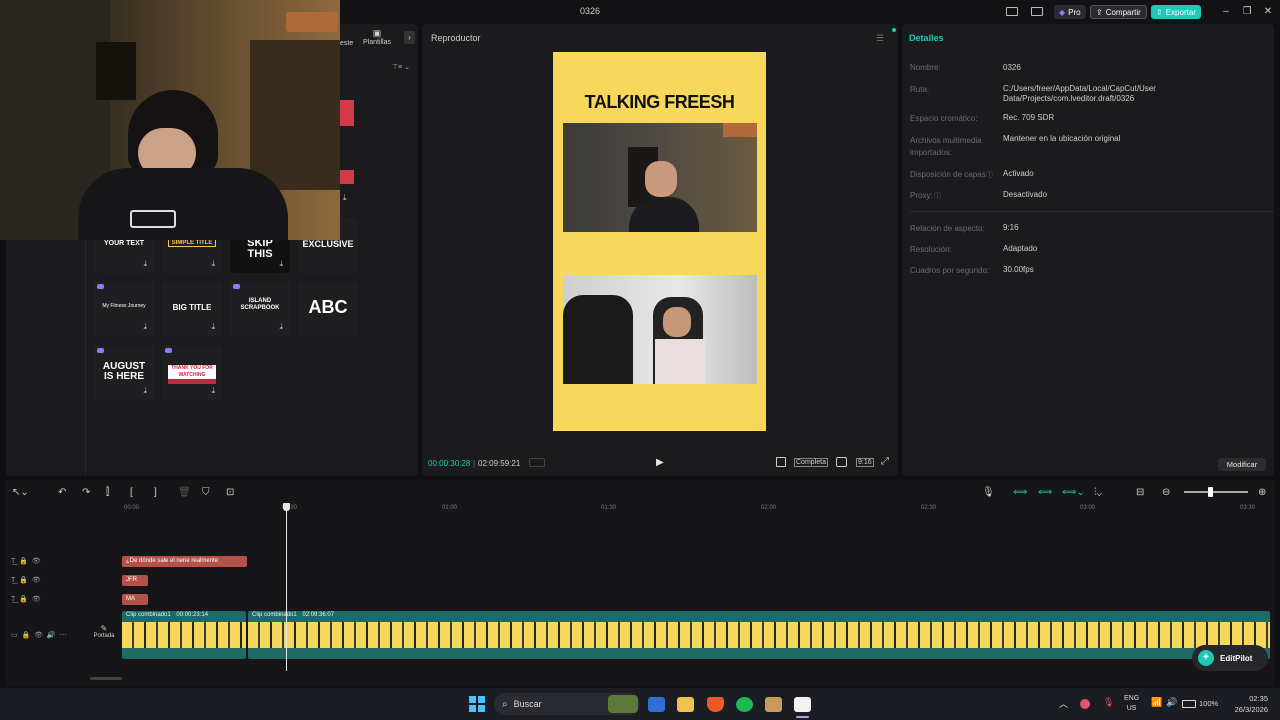 The image size is (1280, 720). Describe the element at coordinates (1156, 702) in the screenshot. I see `wifi-icon: 📶` at that location.